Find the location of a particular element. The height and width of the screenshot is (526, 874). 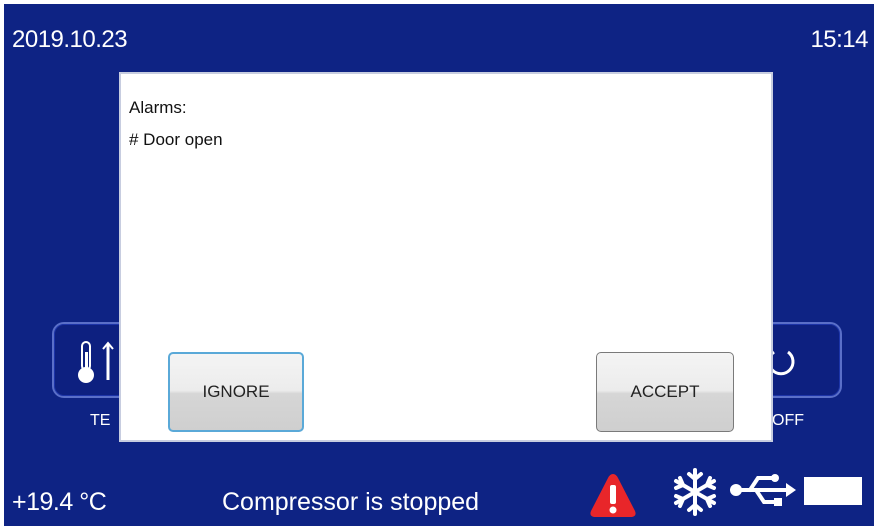

battery-icon is located at coordinates (833, 491).